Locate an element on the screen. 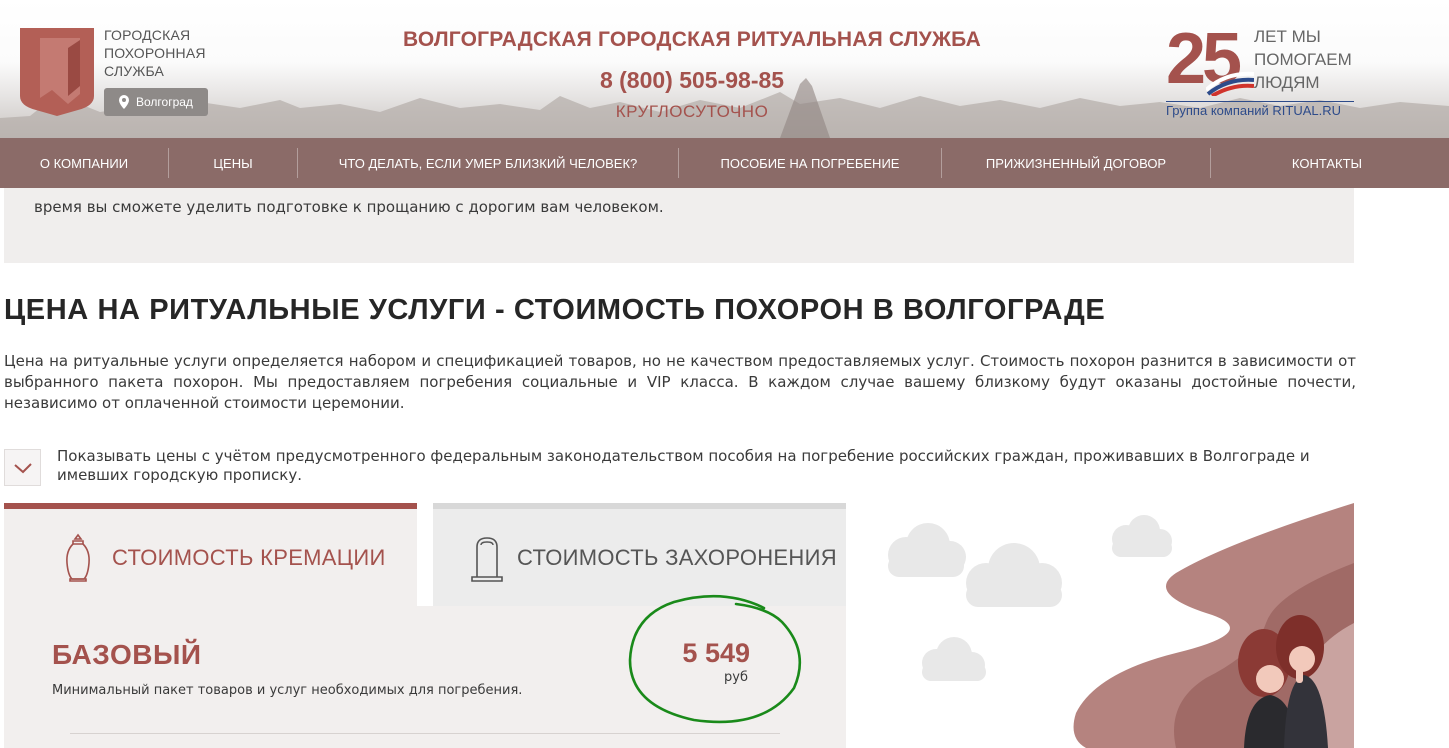 The height and width of the screenshot is (748, 1449). package-name: БАЗОВЫЙ is located at coordinates (127, 654).